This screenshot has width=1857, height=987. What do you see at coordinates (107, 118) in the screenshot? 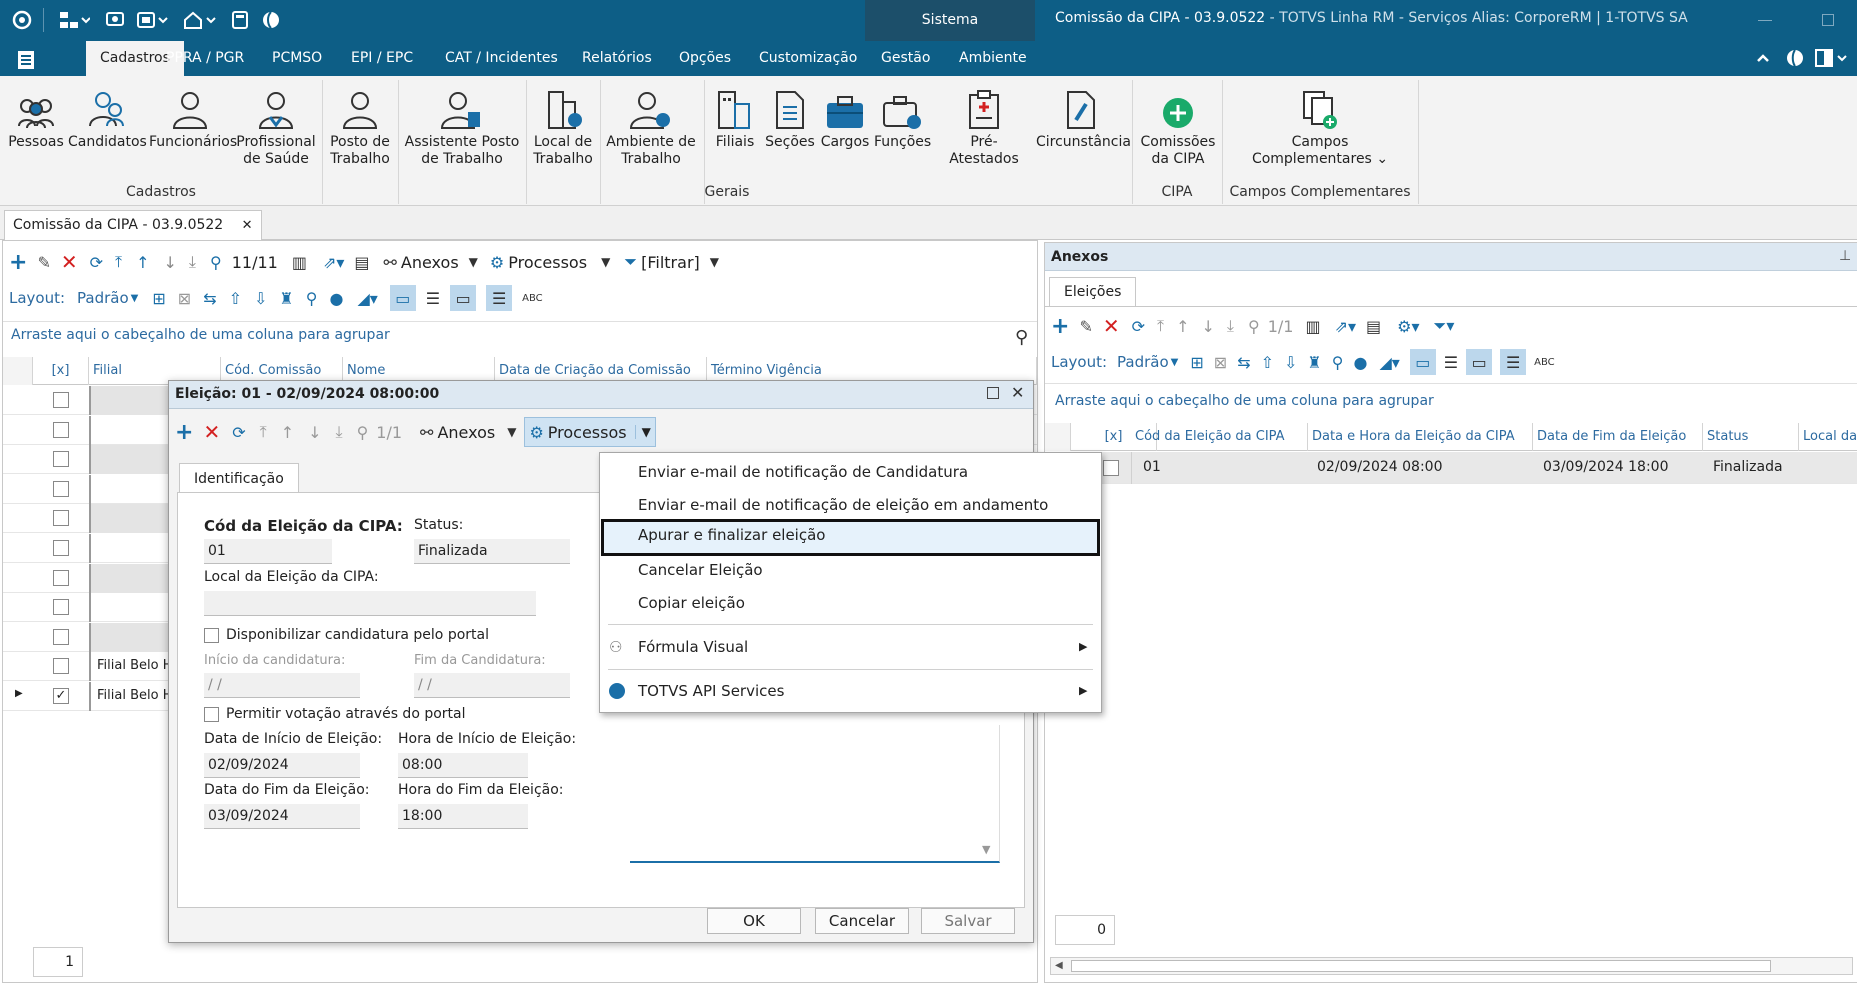
I see `ribbon-candidatos-button: Candidatos` at bounding box center [107, 118].